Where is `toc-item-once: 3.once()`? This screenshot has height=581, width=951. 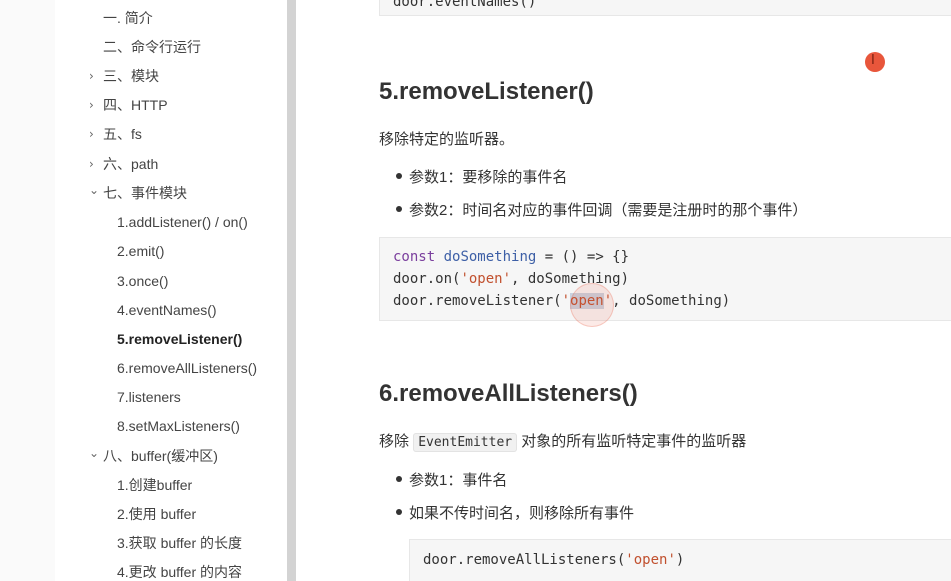
toc-item-once: 3.once() is located at coordinates (142, 281).